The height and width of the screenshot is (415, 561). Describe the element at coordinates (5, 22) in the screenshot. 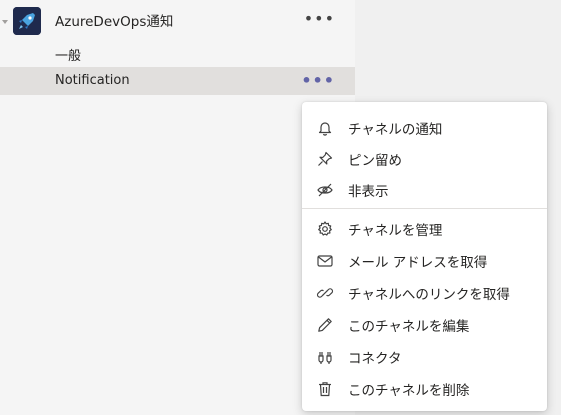

I see `chevron-down-icon` at that location.